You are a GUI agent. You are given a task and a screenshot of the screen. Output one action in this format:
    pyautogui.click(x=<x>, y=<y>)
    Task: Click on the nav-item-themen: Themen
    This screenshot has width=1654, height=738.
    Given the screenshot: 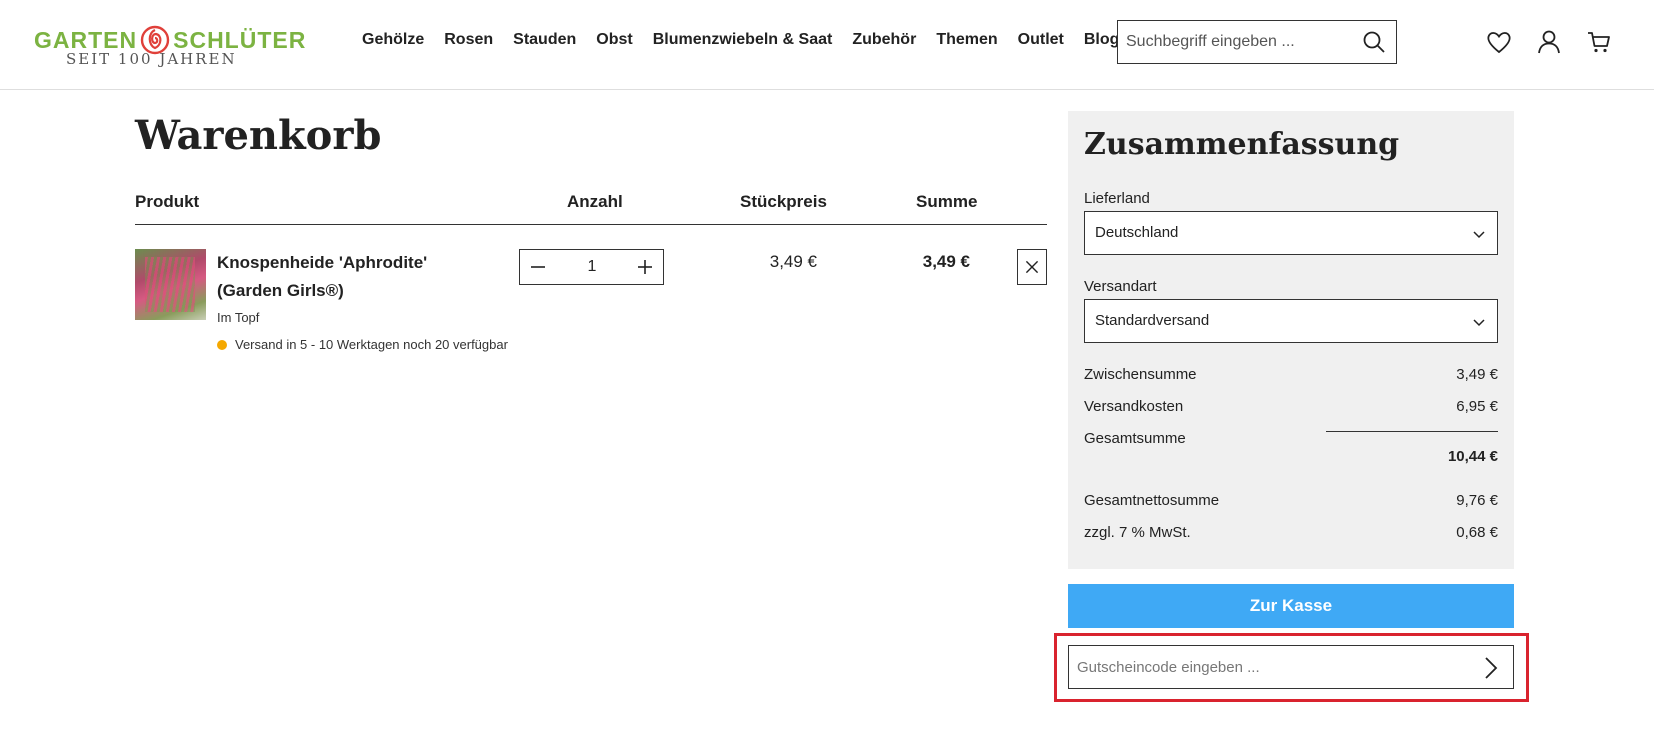 What is the action you would take?
    pyautogui.click(x=966, y=40)
    